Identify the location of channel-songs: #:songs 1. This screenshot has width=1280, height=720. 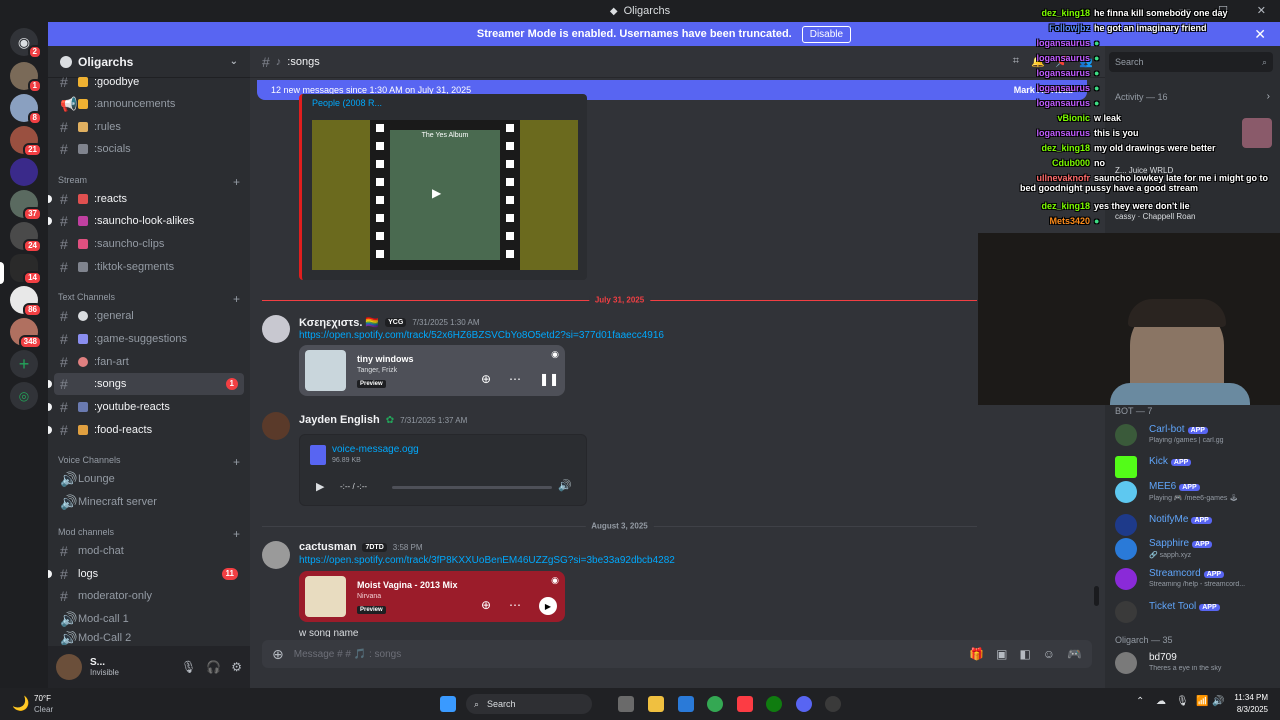
(146, 384).